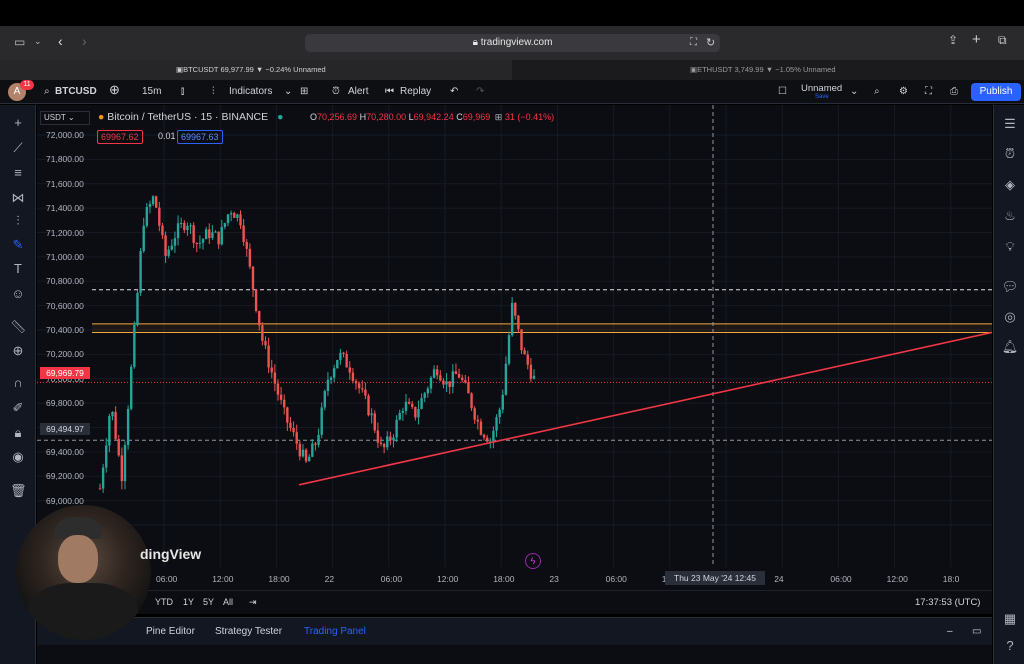  What do you see at coordinates (84, 41) in the screenshot?
I see `forward-icon: ›` at bounding box center [84, 41].